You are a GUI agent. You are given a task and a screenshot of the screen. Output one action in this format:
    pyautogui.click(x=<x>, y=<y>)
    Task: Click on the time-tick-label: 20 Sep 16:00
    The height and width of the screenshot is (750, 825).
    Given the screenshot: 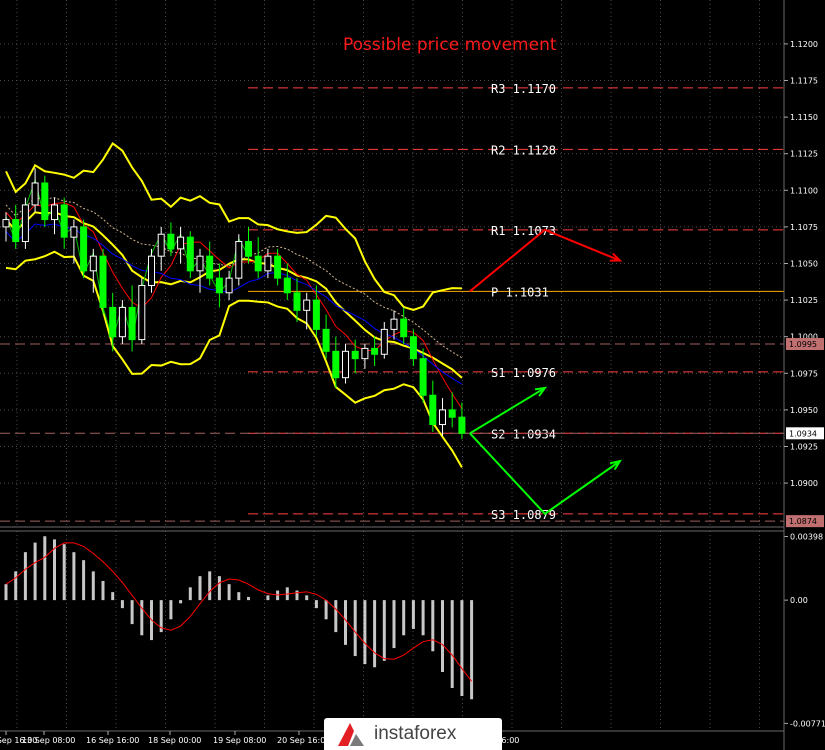 What is the action you would take?
    pyautogui.click(x=303, y=740)
    